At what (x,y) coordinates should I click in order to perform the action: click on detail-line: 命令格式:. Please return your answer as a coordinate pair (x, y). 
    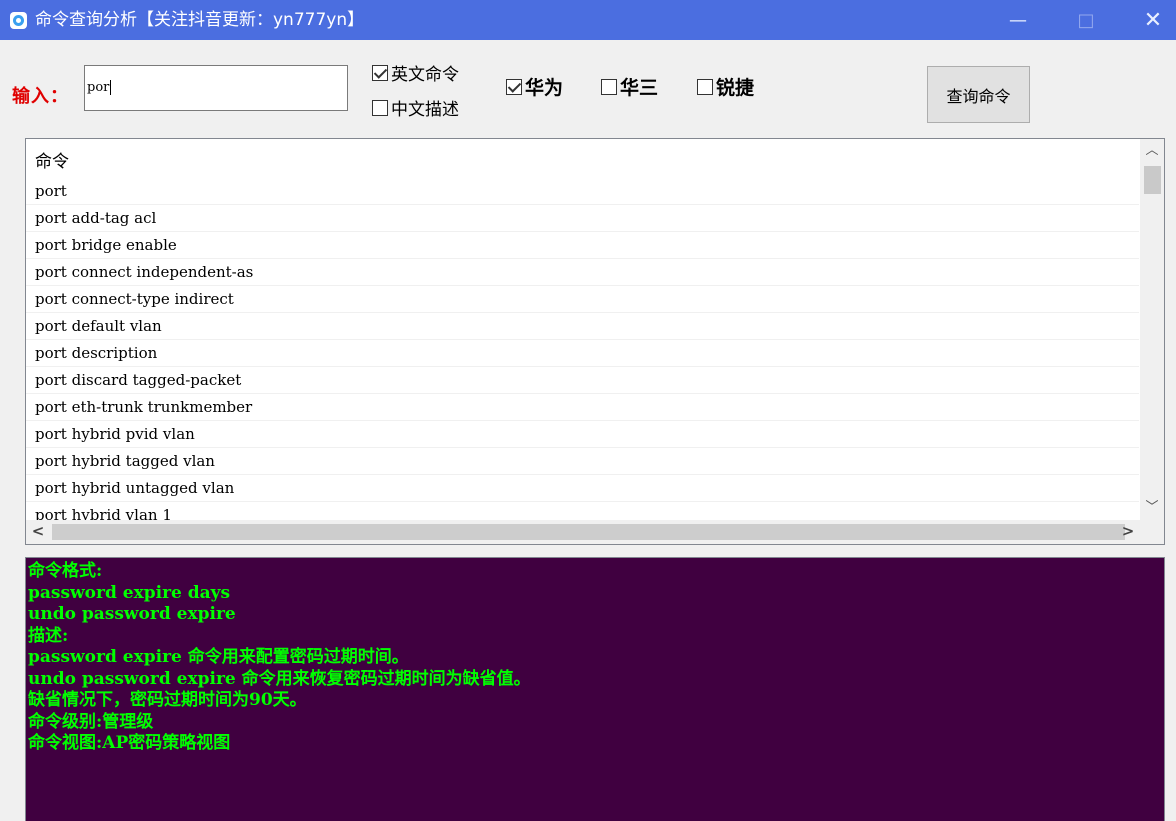
    Looking at the image, I should click on (65, 571).